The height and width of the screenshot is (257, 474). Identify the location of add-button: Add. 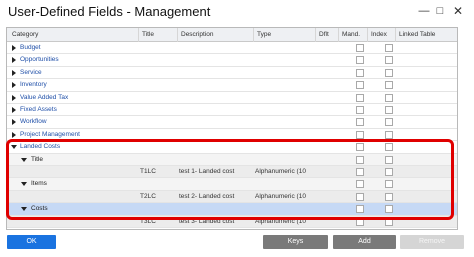
(364, 242).